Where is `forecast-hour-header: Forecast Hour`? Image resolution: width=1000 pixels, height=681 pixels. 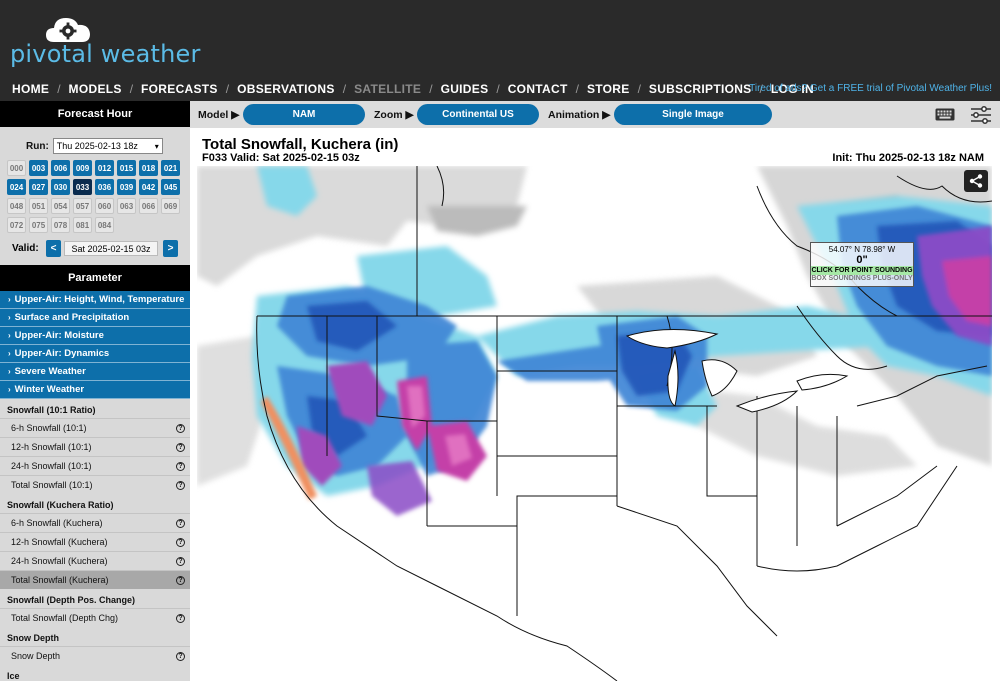 forecast-hour-header: Forecast Hour is located at coordinates (95, 114).